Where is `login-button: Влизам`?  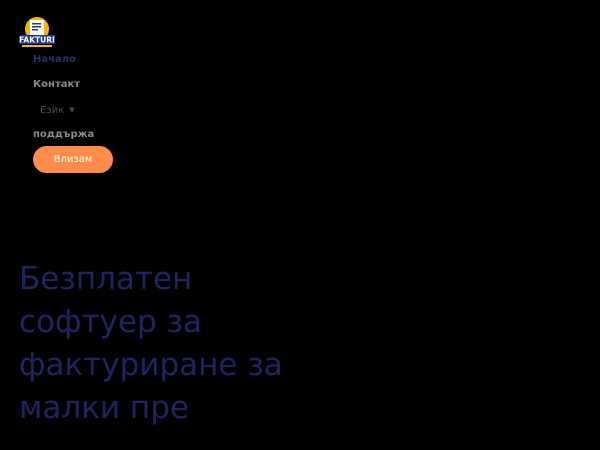
login-button: Влизам is located at coordinates (73, 159).